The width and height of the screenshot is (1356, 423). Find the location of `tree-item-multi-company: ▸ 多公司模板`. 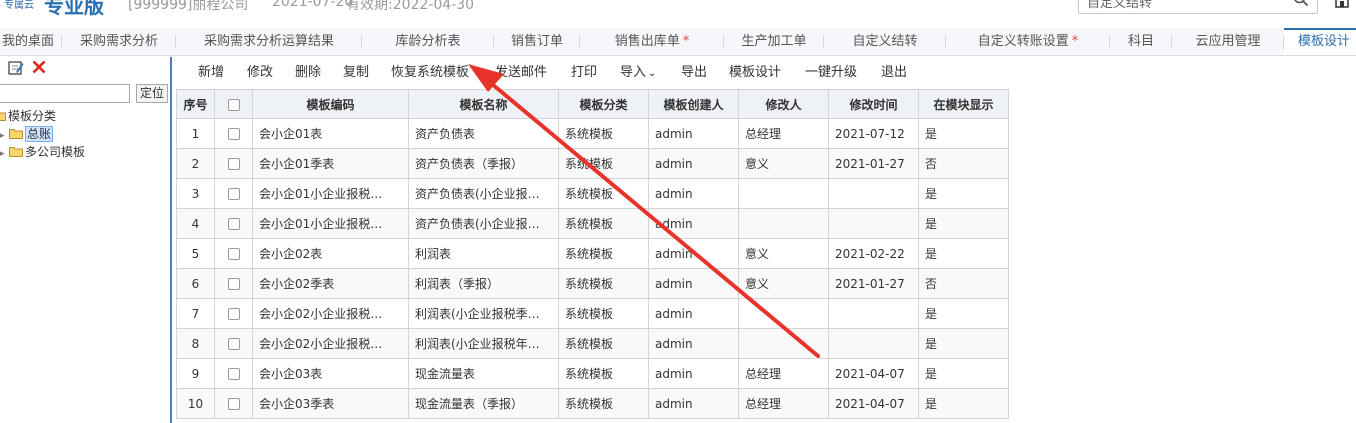

tree-item-multi-company: ▸ 多公司模板 is located at coordinates (85, 152).